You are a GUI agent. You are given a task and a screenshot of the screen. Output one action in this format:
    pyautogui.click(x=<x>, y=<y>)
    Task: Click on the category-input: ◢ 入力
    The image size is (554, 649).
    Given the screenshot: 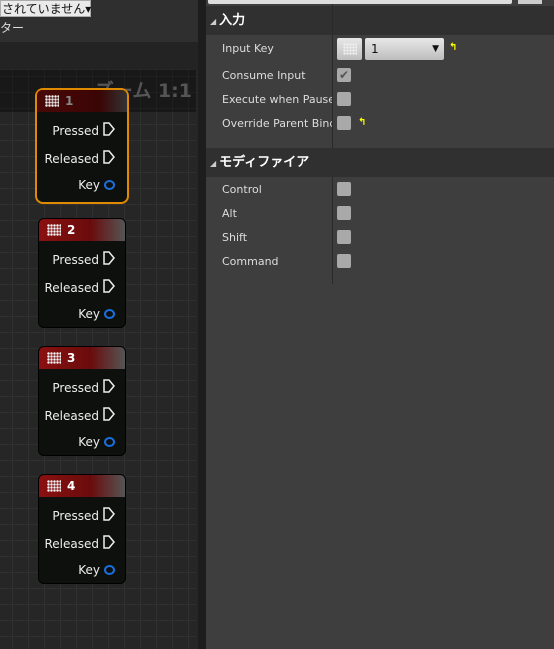 What is the action you would take?
    pyautogui.click(x=380, y=20)
    